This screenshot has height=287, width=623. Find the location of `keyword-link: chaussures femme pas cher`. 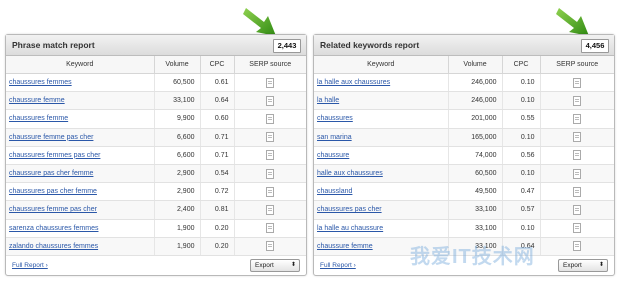

keyword-link: chaussures femme pas cher is located at coordinates (53, 209).